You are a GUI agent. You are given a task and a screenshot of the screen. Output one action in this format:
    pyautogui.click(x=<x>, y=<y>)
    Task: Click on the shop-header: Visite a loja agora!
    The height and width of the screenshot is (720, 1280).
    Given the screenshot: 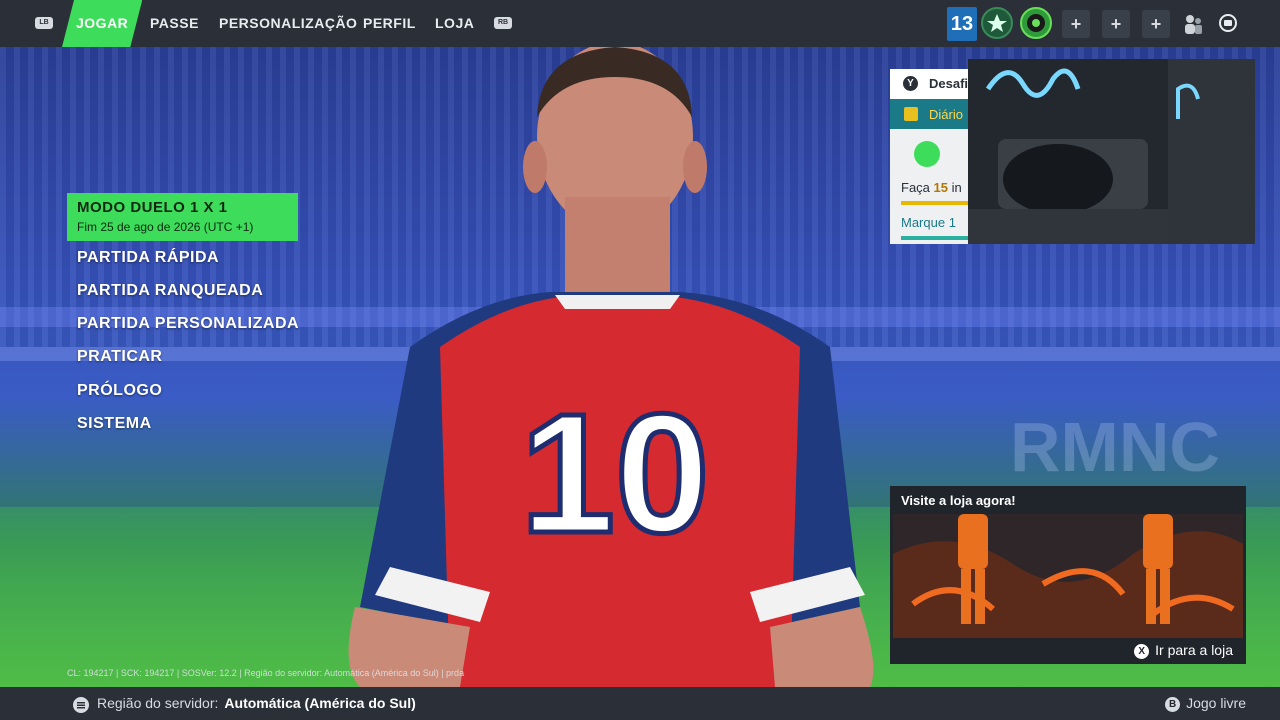 What is the action you would take?
    pyautogui.click(x=958, y=500)
    